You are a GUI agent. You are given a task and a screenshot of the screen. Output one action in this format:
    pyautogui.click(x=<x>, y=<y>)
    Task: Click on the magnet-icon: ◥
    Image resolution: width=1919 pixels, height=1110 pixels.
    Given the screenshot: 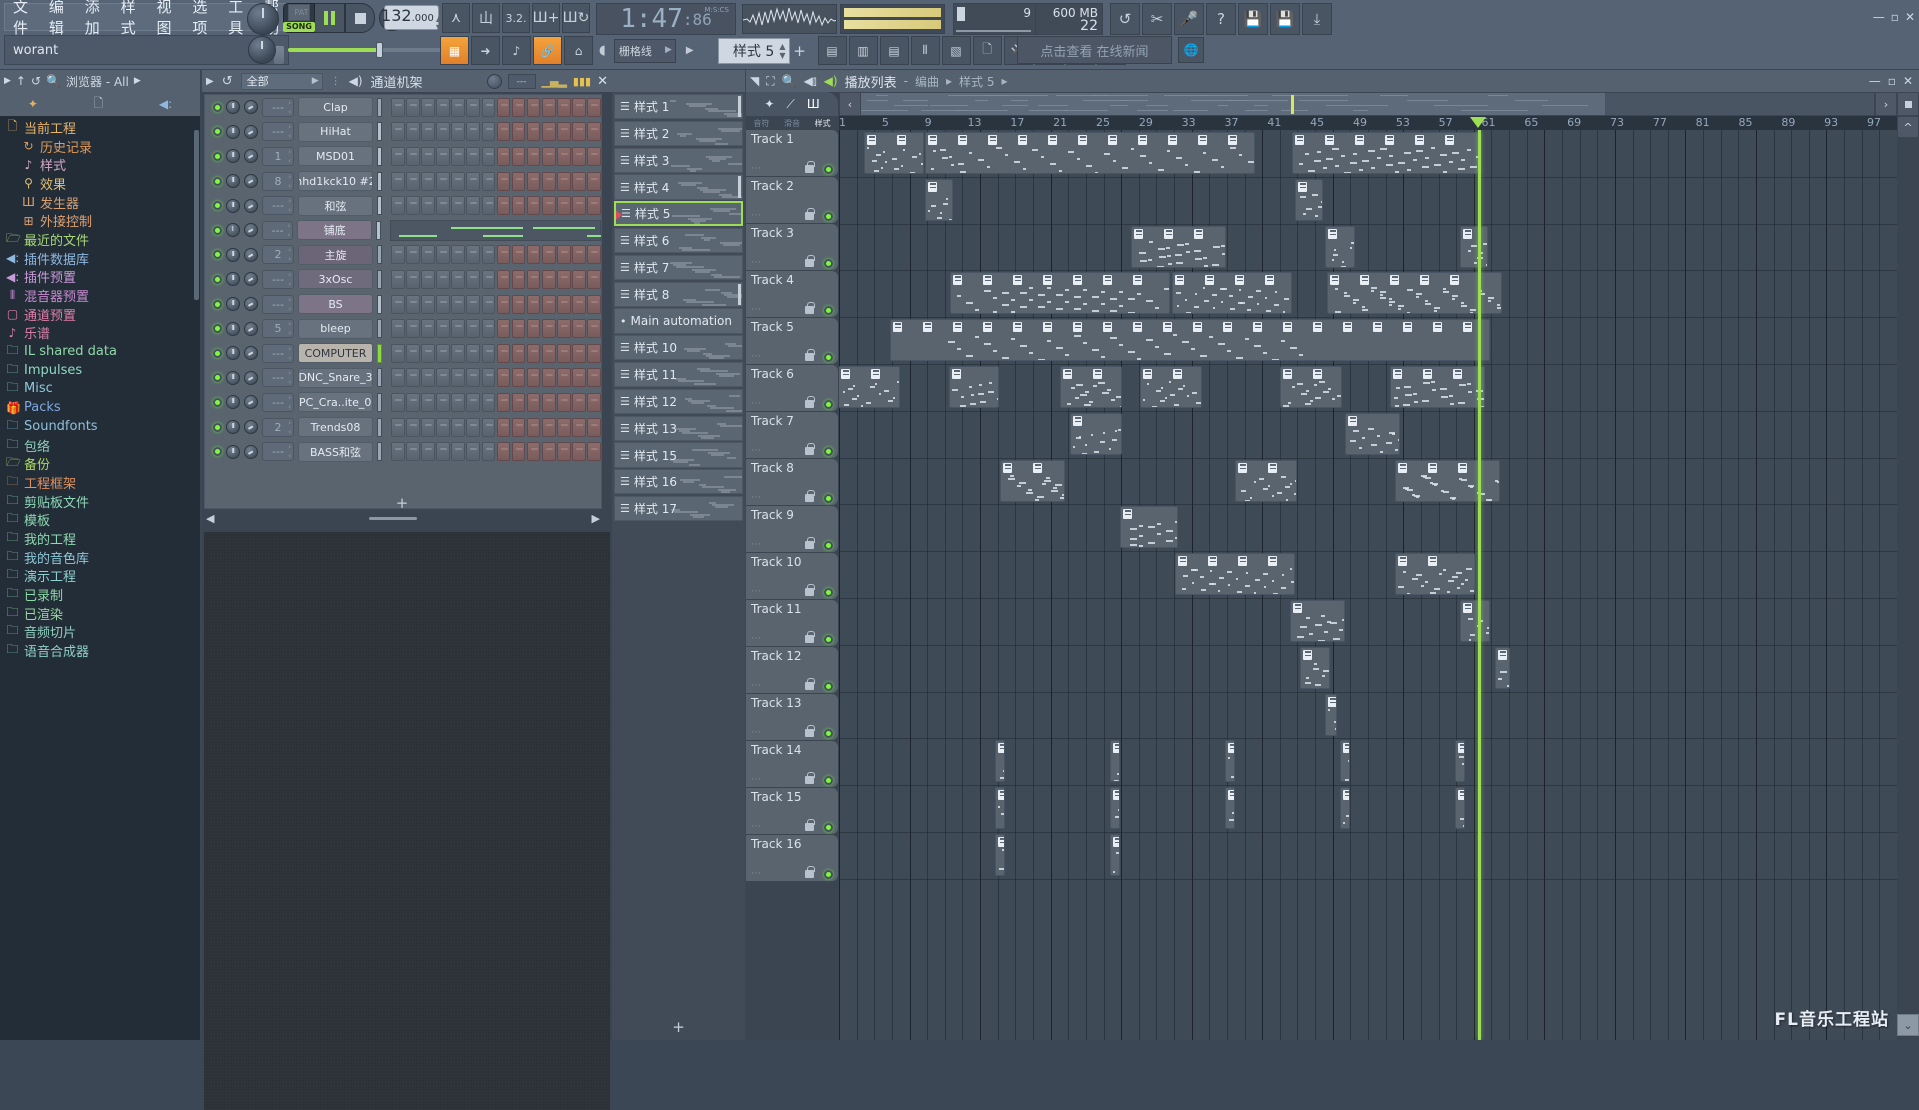 What is the action you would take?
    pyautogui.click(x=754, y=81)
    